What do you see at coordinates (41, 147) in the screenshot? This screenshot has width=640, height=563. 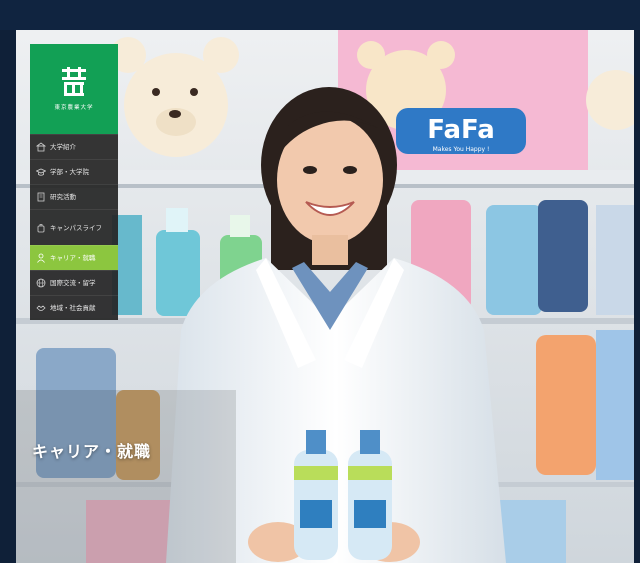 I see `building-icon` at bounding box center [41, 147].